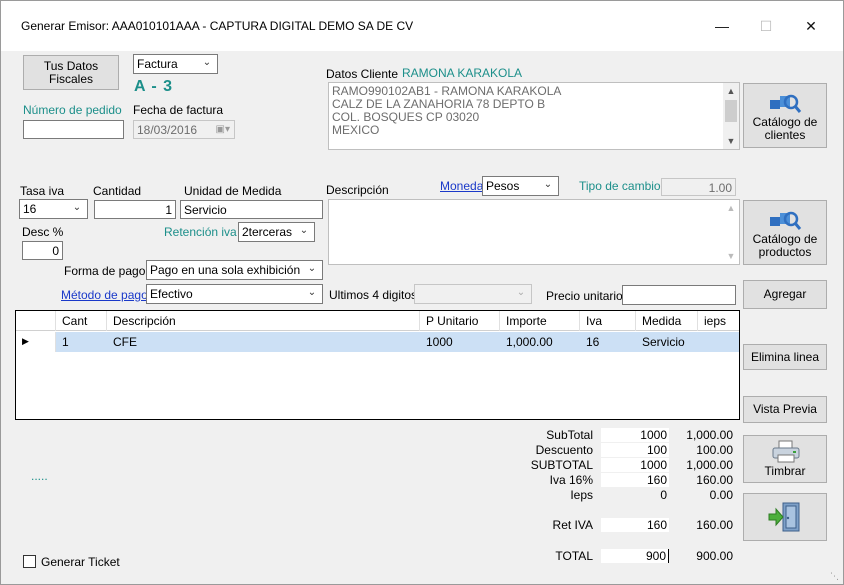 The height and width of the screenshot is (585, 844). What do you see at coordinates (574, 556) in the screenshot?
I see `total-label: TOTAL` at bounding box center [574, 556].